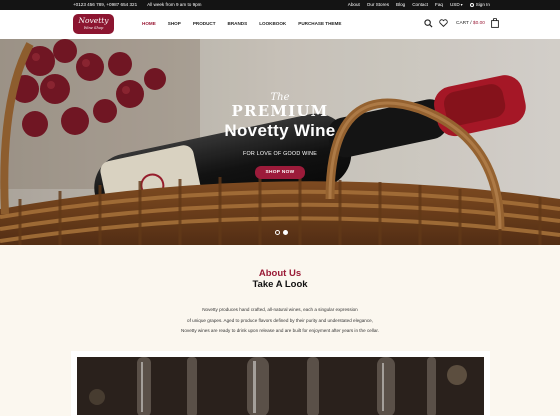 The height and width of the screenshot is (416, 560). I want to click on top-link-our-stores: Our Stores, so click(378, 4).